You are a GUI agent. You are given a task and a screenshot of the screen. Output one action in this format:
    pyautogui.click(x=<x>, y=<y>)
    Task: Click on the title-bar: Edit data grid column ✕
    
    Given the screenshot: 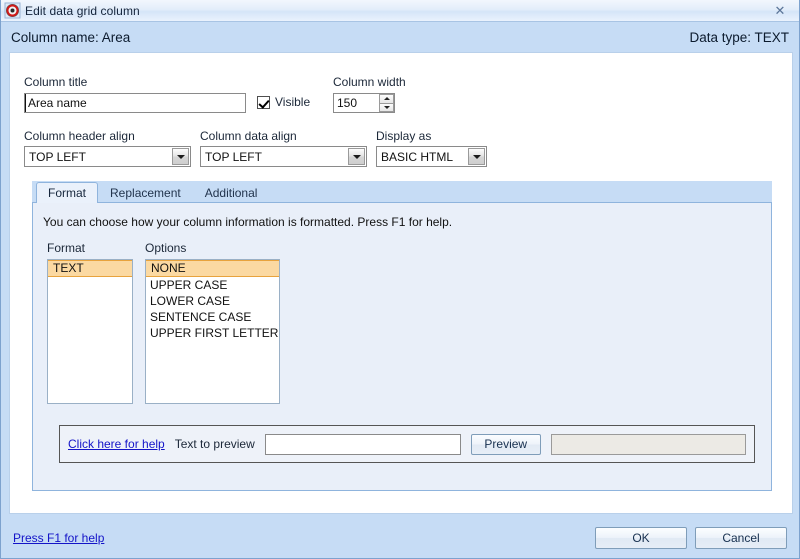 What is the action you would take?
    pyautogui.click(x=400, y=11)
    